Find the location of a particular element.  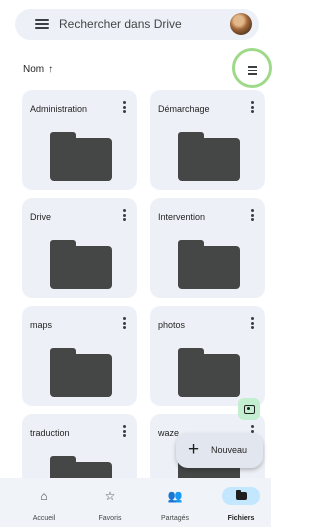

nav-item-files: Fichiers is located at coordinates (241, 502).